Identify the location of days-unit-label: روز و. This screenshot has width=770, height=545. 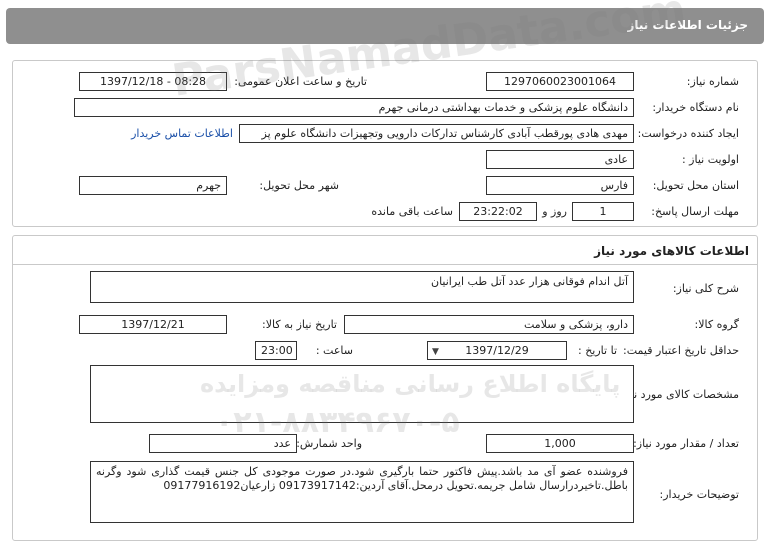
(554, 211).